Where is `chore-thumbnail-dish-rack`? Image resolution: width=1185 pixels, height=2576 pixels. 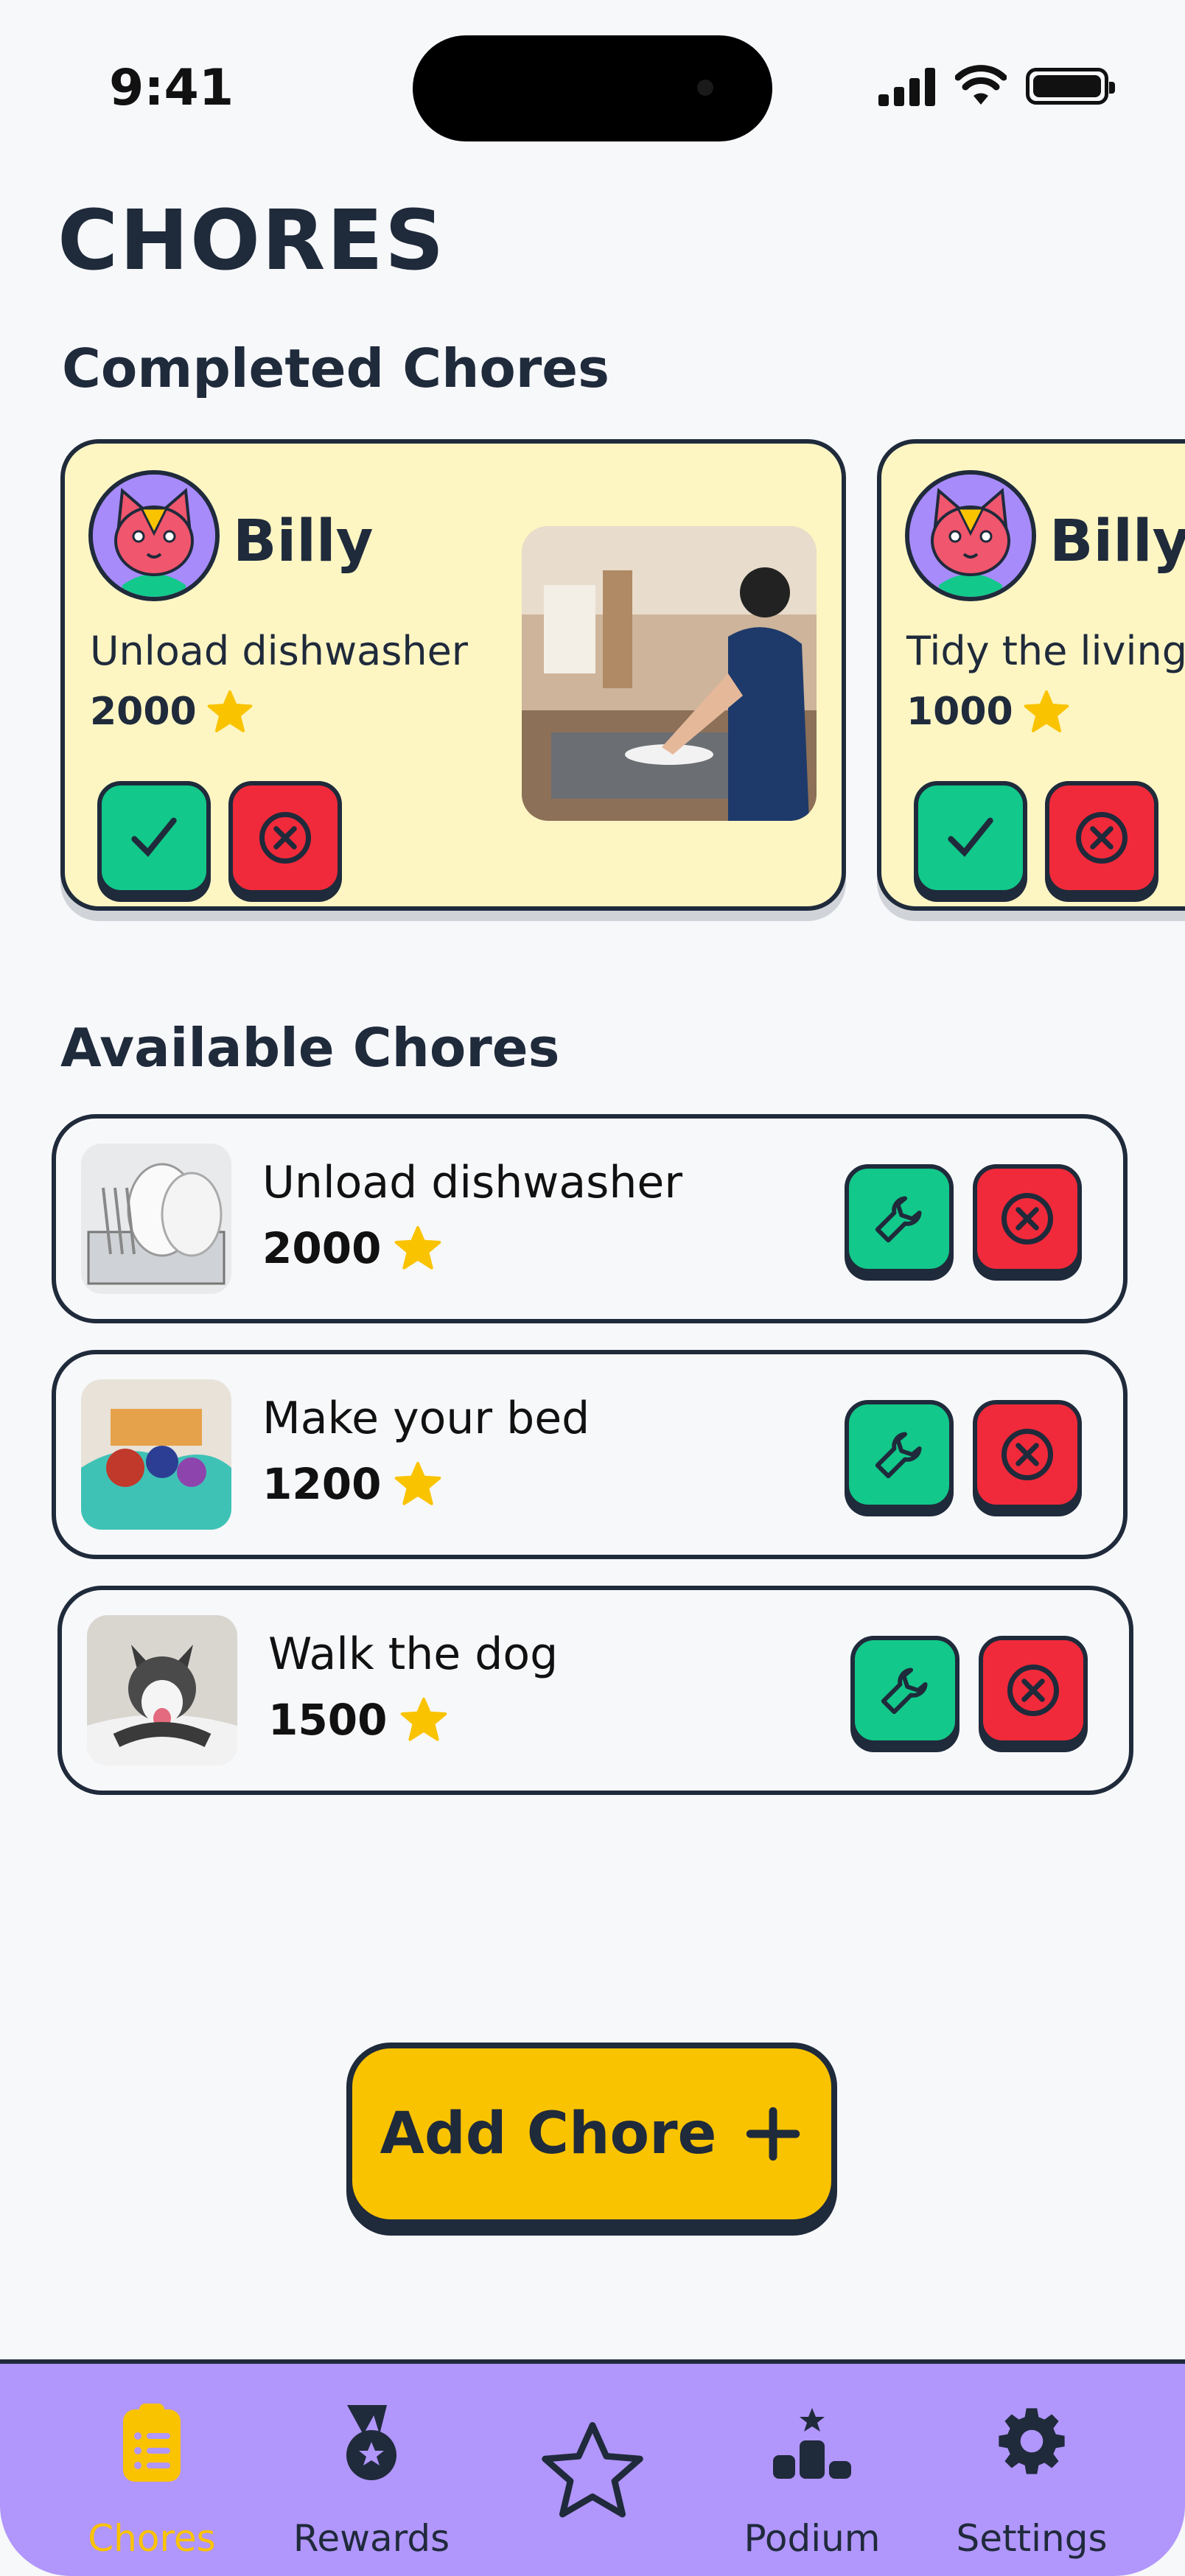
chore-thumbnail-dish-rack is located at coordinates (156, 1219).